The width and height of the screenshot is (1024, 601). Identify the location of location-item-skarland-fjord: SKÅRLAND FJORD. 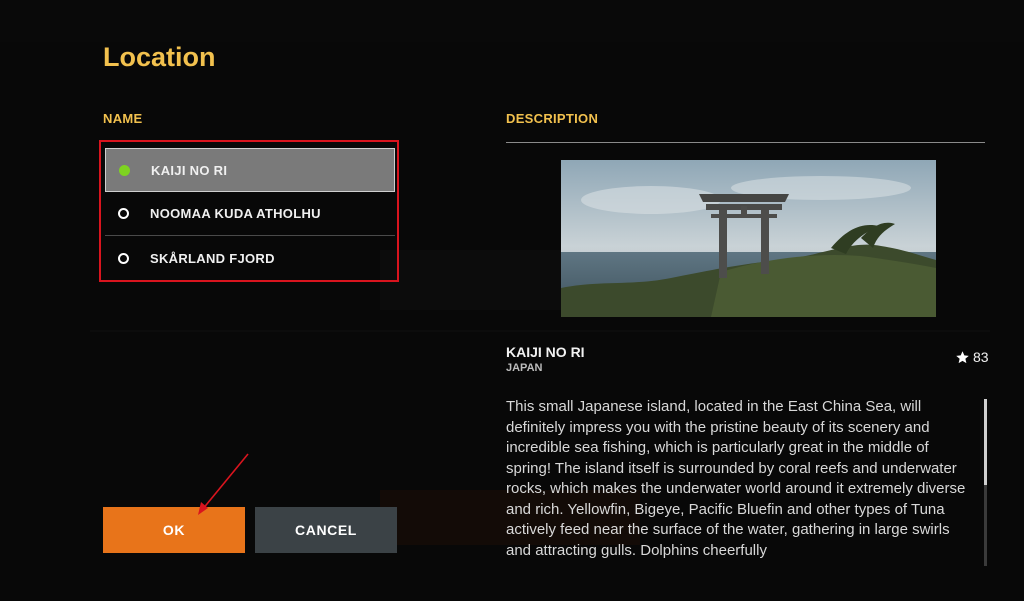
(250, 258).